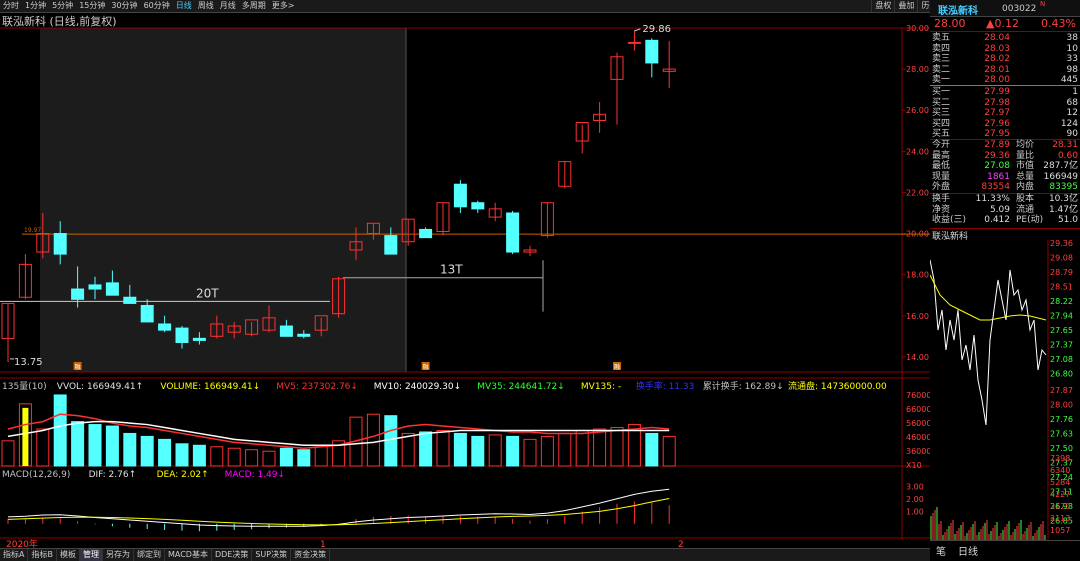 The width and height of the screenshot is (1080, 561). Describe the element at coordinates (1061, 390) in the screenshot. I see `intraday-axis-label: 27.87` at that location.